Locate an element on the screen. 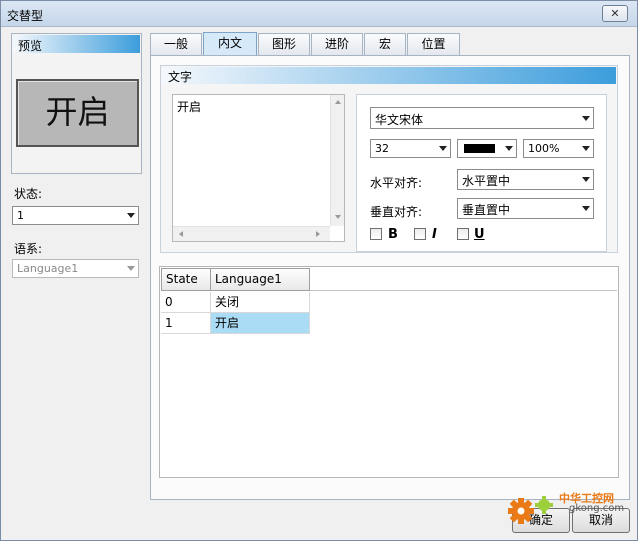 The height and width of the screenshot is (541, 638). tab-general: 一般 is located at coordinates (176, 44).